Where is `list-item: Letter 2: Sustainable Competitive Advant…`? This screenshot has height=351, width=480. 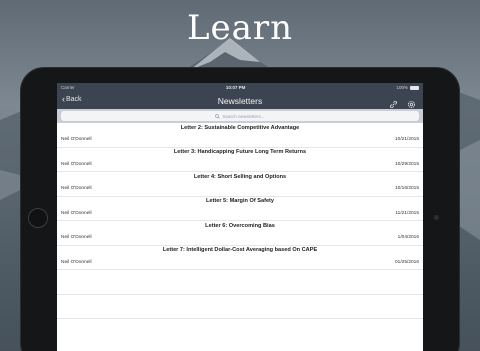
list-item: Letter 2: Sustainable Competitive Advant… is located at coordinates (240, 135).